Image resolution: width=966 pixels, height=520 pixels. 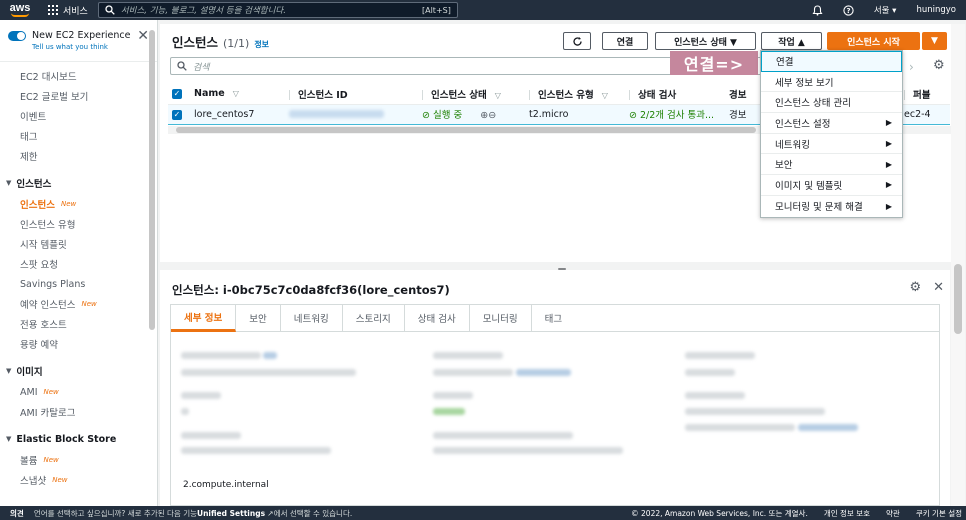 I want to click on sidebar-item-label: Savings Plans, so click(x=53, y=284).